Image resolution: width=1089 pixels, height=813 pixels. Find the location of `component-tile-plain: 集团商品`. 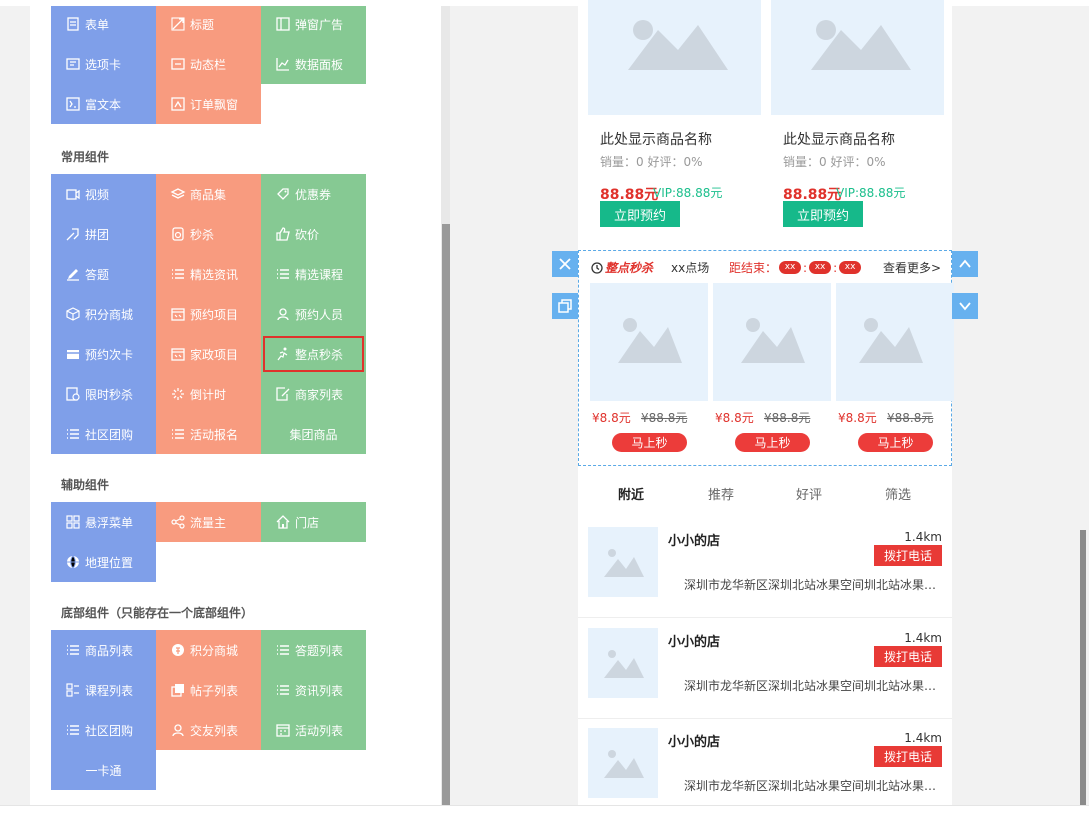

component-tile-plain: 集团商品 is located at coordinates (313, 434).